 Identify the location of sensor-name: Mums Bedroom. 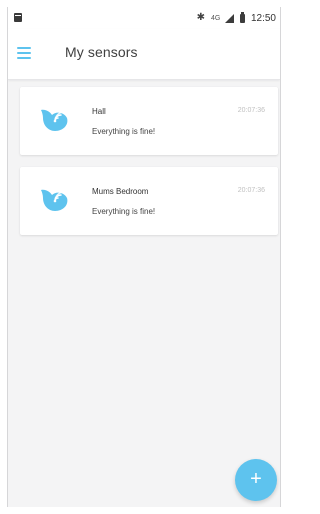
(120, 191).